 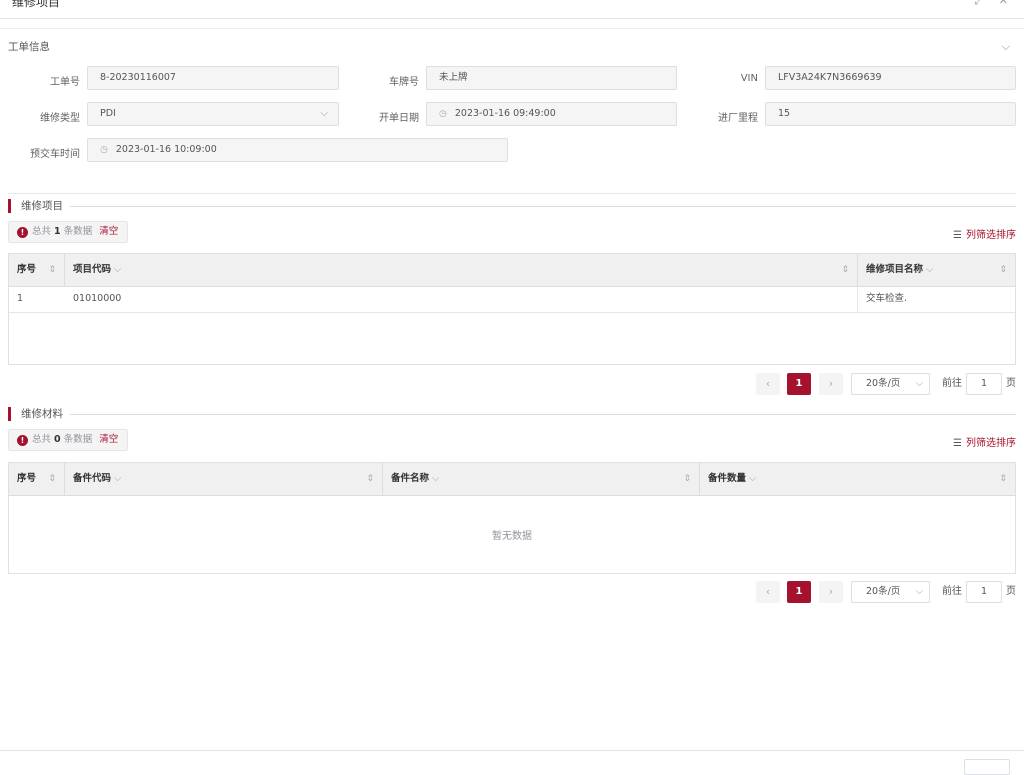 What do you see at coordinates (92, 269) in the screenshot?
I see `column-label: 项目代码` at bounding box center [92, 269].